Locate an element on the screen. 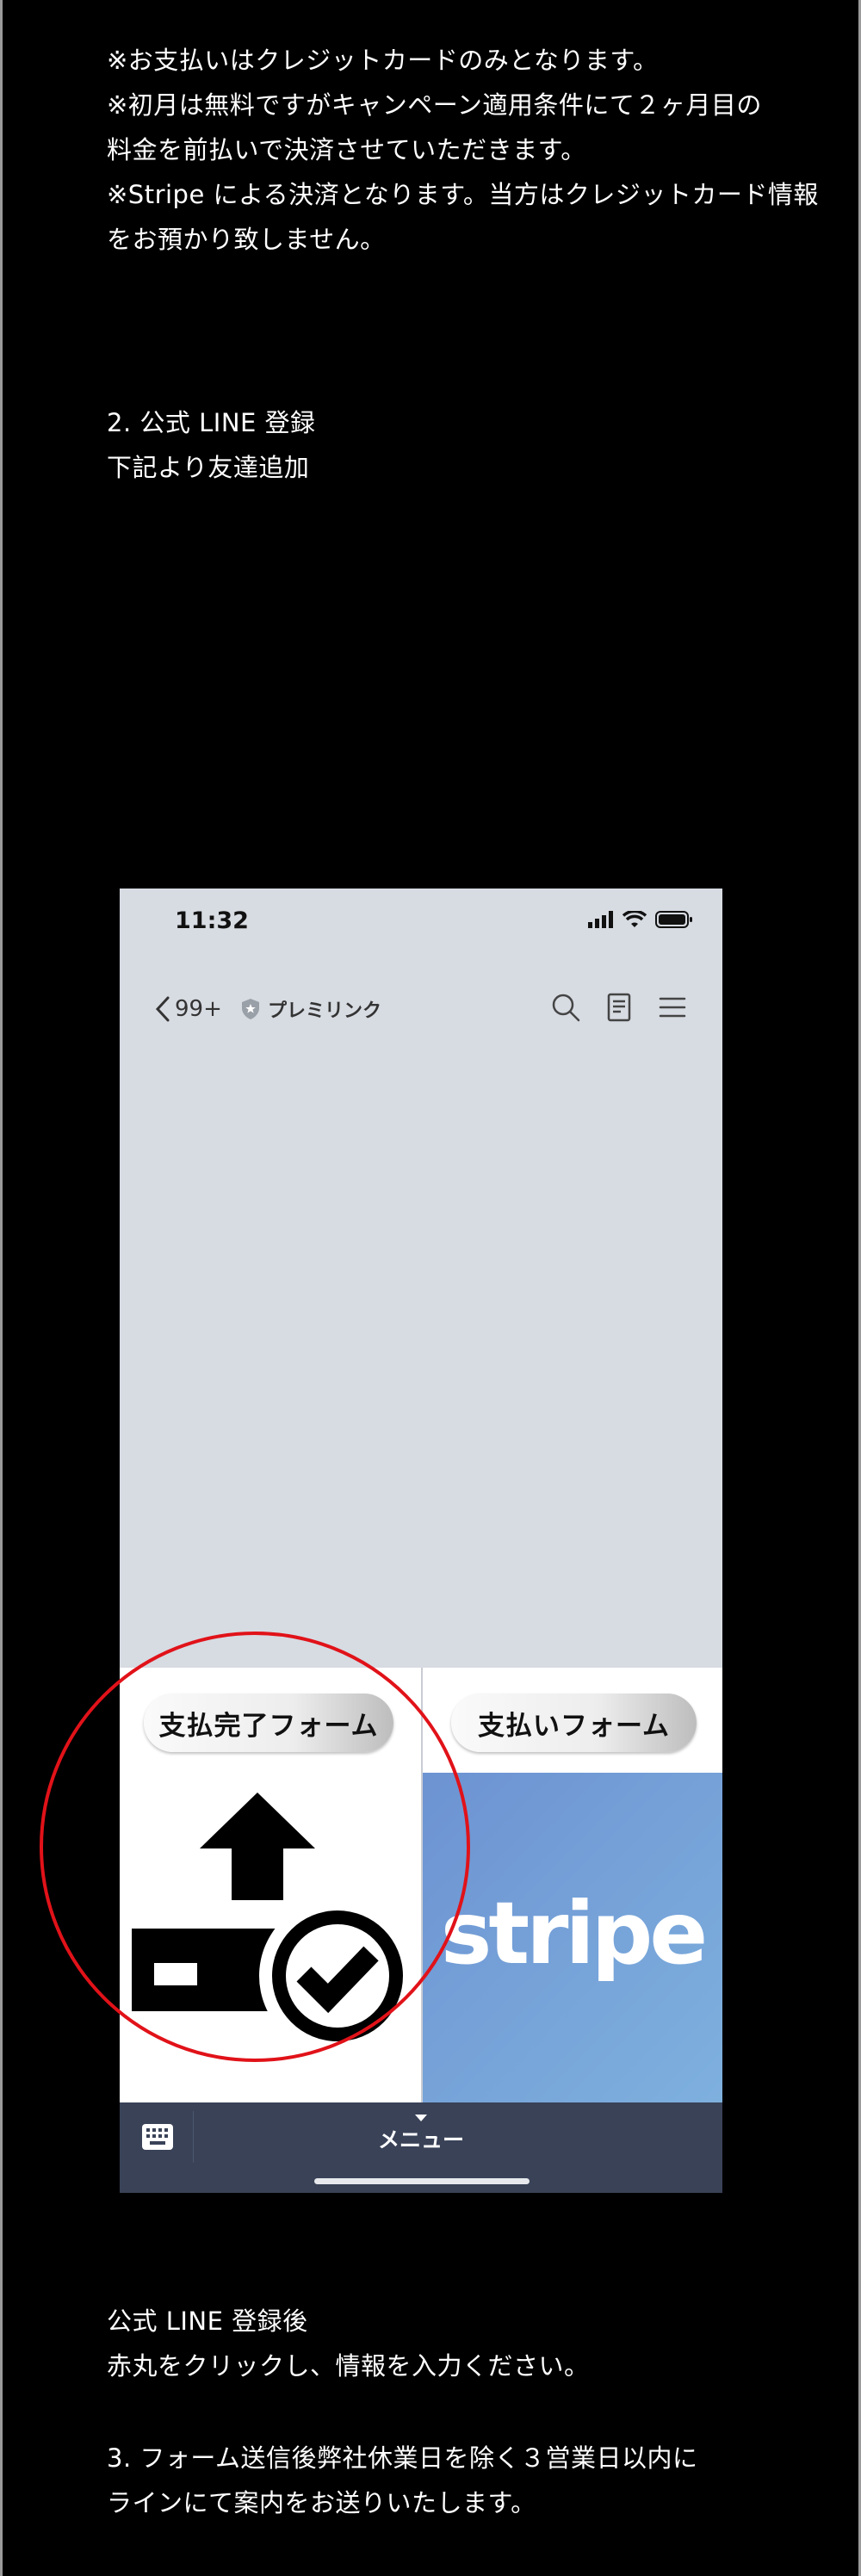 The width and height of the screenshot is (861, 2576). header-actions is located at coordinates (619, 1008).